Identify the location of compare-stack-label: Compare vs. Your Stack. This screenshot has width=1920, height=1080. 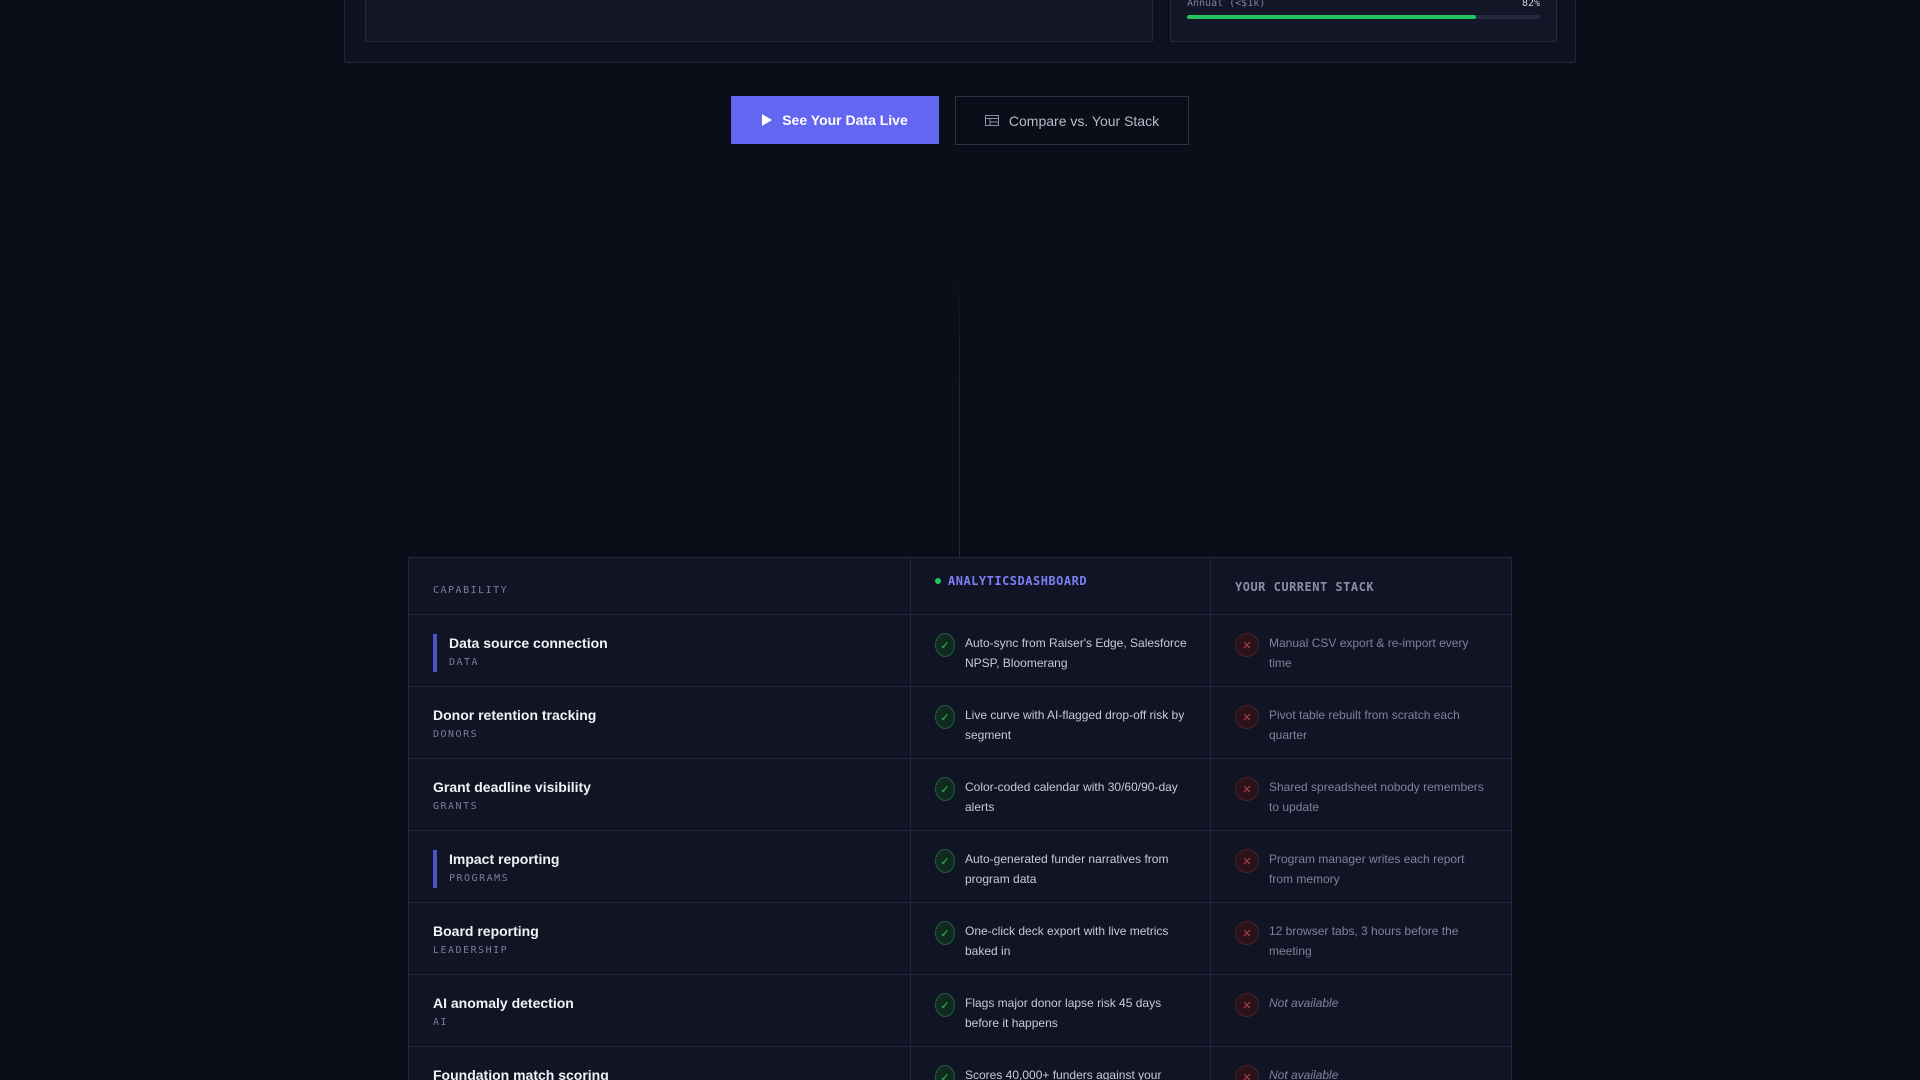
(1084, 120).